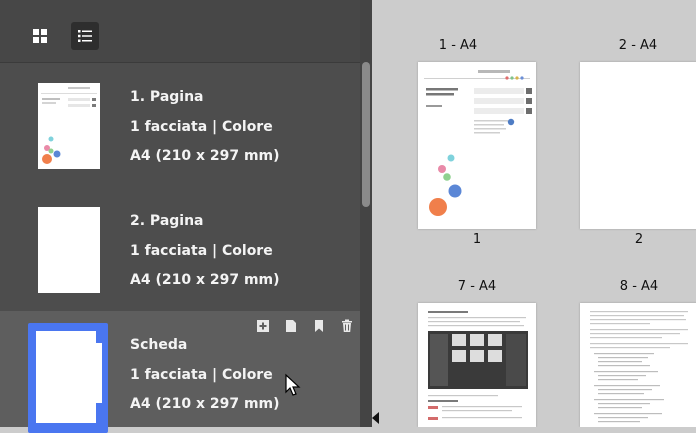 The height and width of the screenshot is (433, 696). Describe the element at coordinates (99, 373) in the screenshot. I see `tab-extension` at that location.